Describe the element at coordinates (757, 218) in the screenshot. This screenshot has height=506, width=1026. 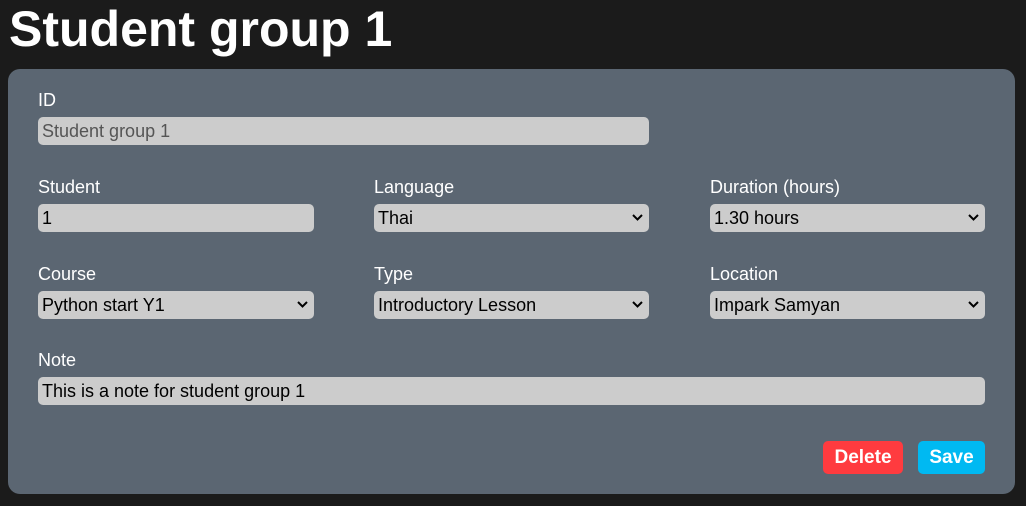
I see `duration-value: 1.30 hours` at that location.